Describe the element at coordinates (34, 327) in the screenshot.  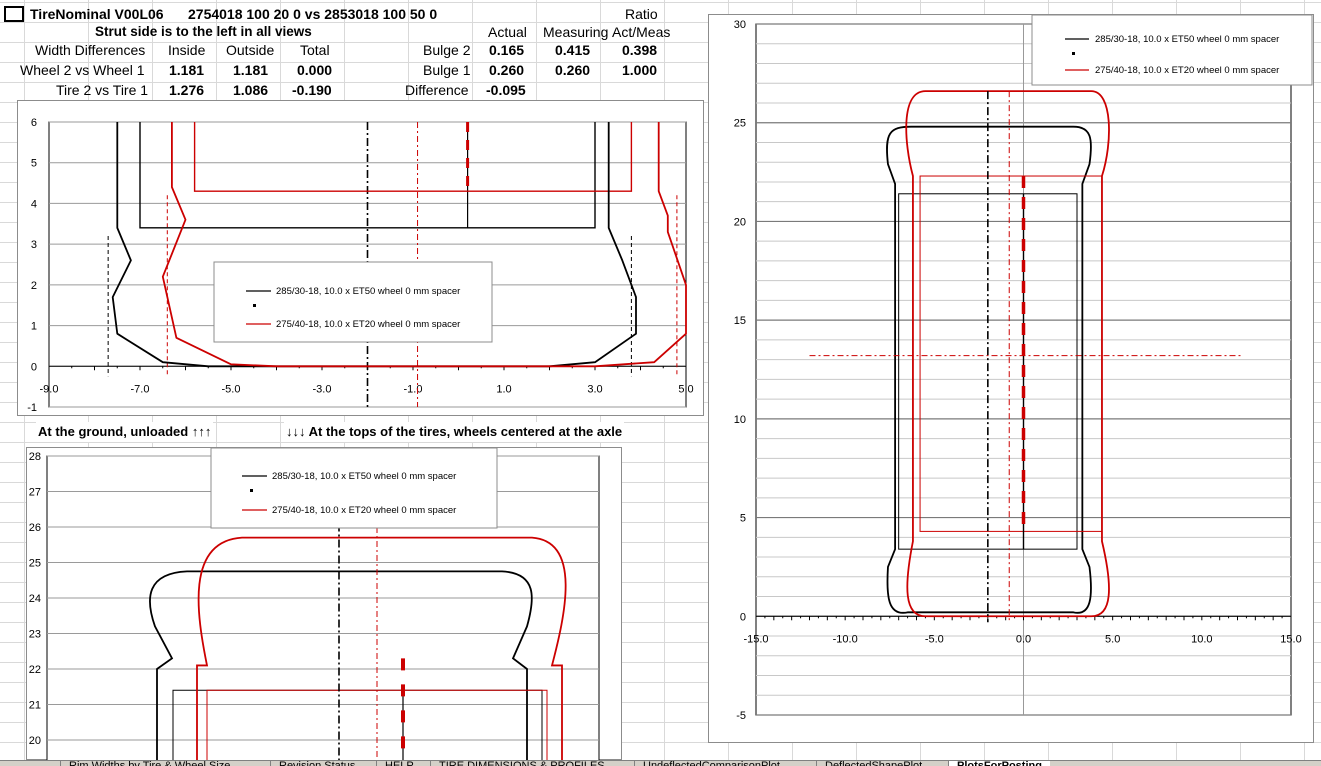
I see `y-tick-label: 1` at that location.